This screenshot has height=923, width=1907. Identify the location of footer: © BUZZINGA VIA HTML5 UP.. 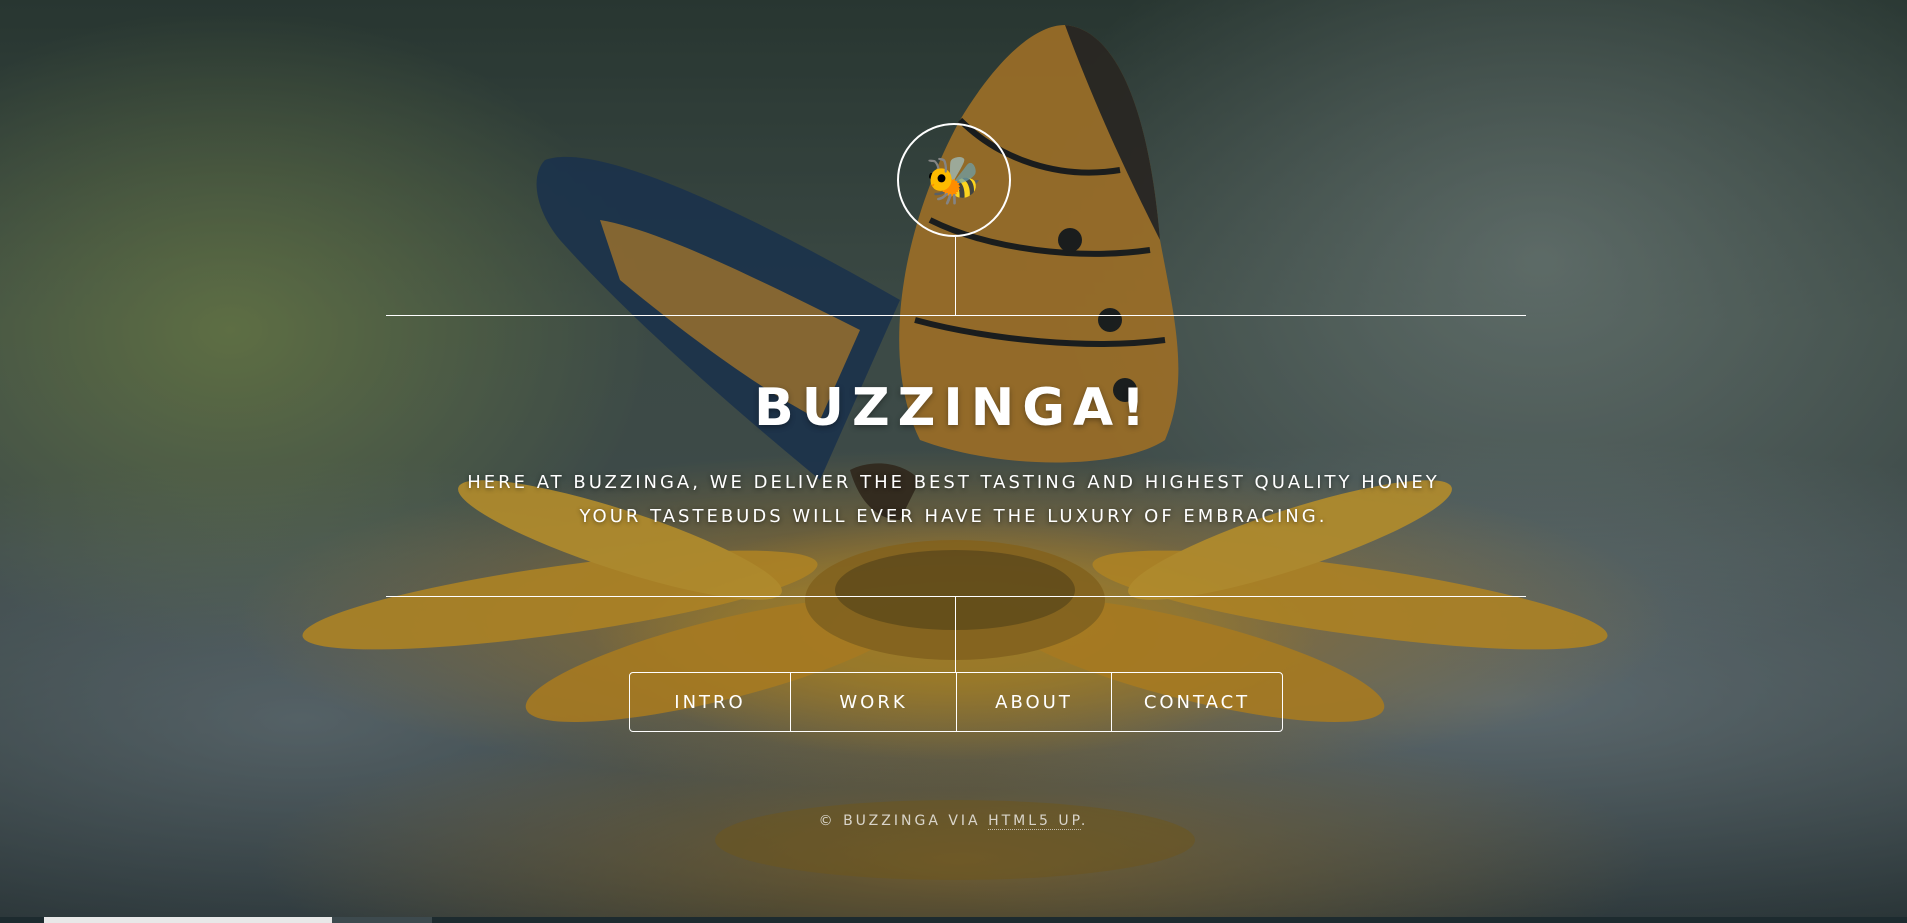
(953, 821).